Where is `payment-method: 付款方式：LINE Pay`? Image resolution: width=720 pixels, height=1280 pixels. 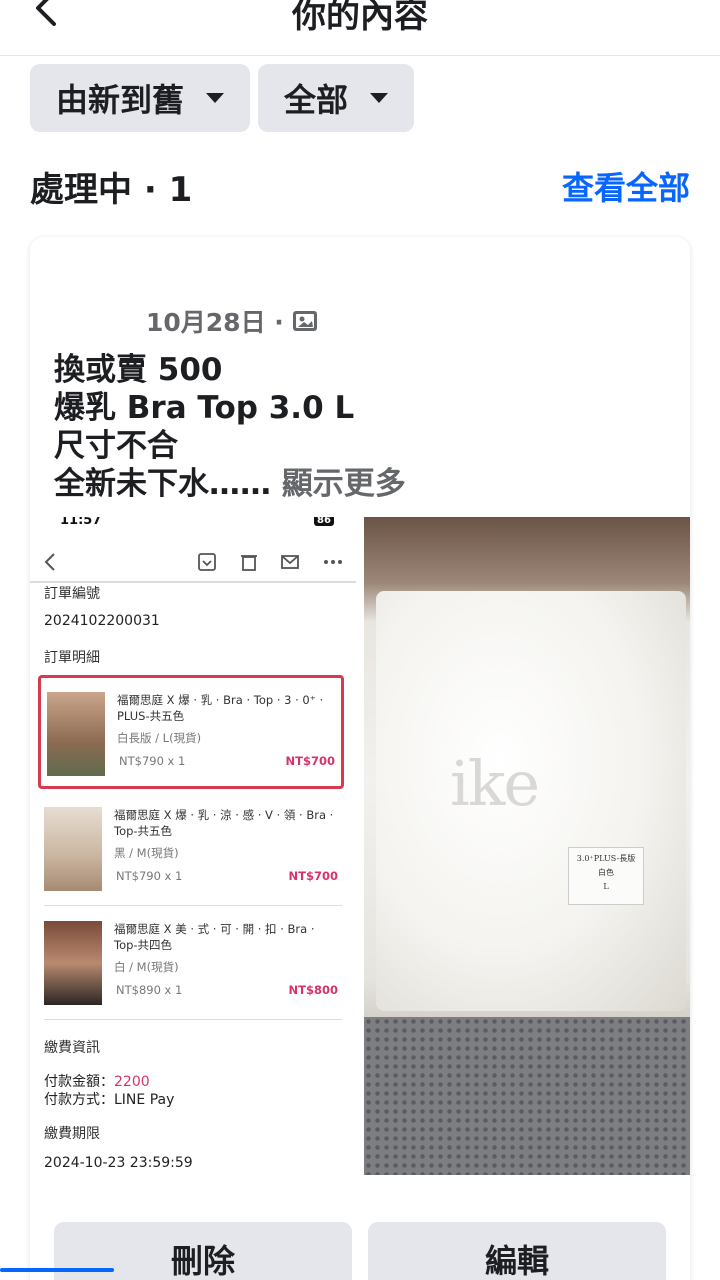 payment-method: 付款方式：LINE Pay is located at coordinates (109, 1100).